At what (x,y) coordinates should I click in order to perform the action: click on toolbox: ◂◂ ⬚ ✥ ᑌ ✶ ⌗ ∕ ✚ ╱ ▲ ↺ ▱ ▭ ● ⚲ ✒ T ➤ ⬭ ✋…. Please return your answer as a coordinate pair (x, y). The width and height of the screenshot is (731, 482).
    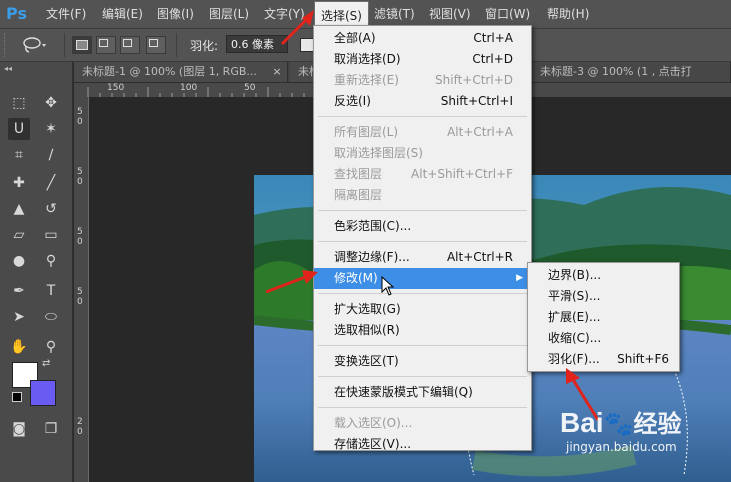
    Looking at the image, I should click on (36, 272).